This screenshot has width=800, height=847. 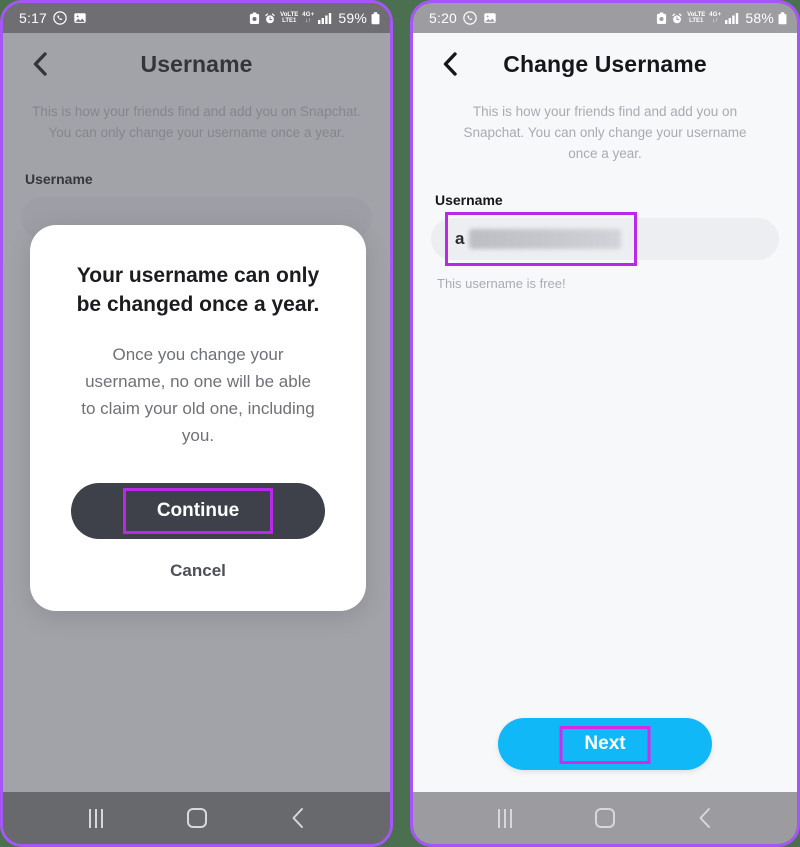 I want to click on right-username-label: Username, so click(x=469, y=200).